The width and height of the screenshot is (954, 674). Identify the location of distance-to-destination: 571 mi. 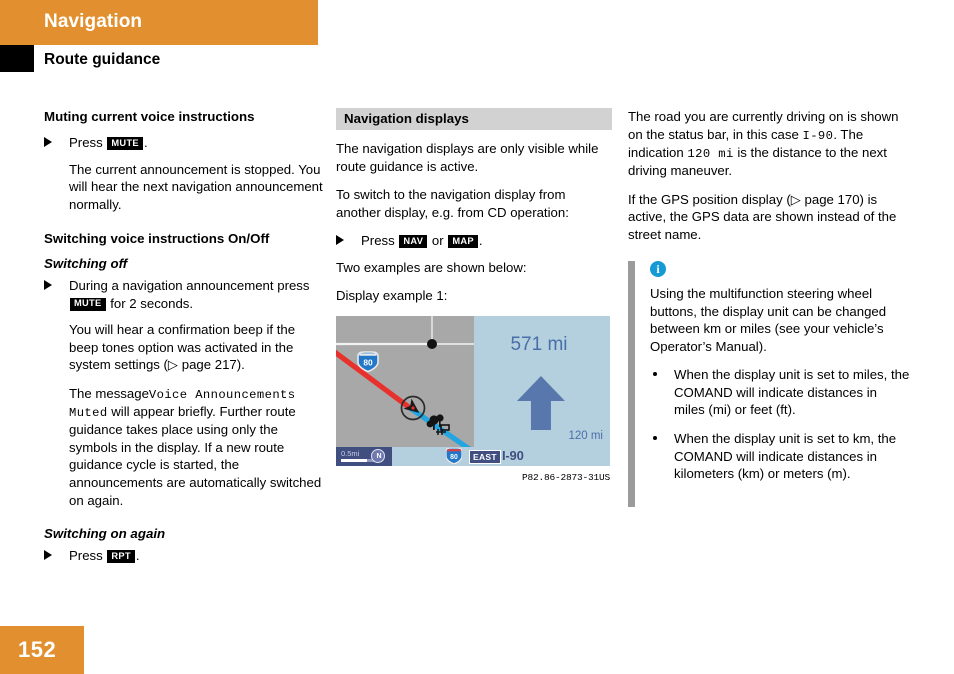
(539, 344).